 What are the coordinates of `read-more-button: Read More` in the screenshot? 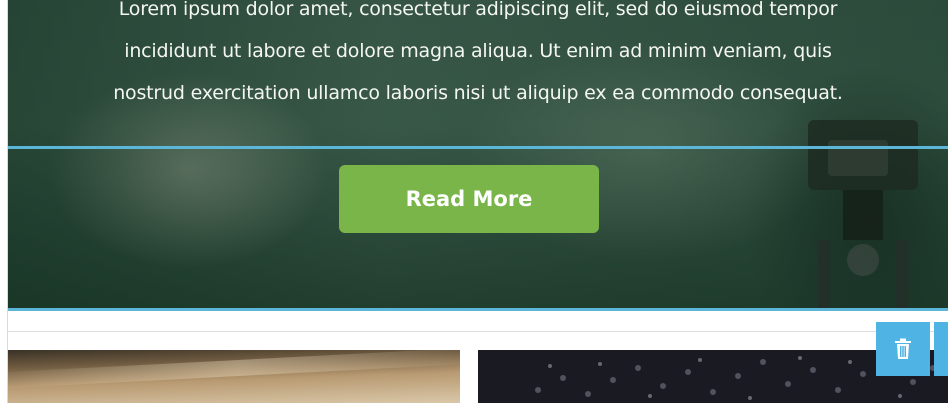 It's located at (469, 199).